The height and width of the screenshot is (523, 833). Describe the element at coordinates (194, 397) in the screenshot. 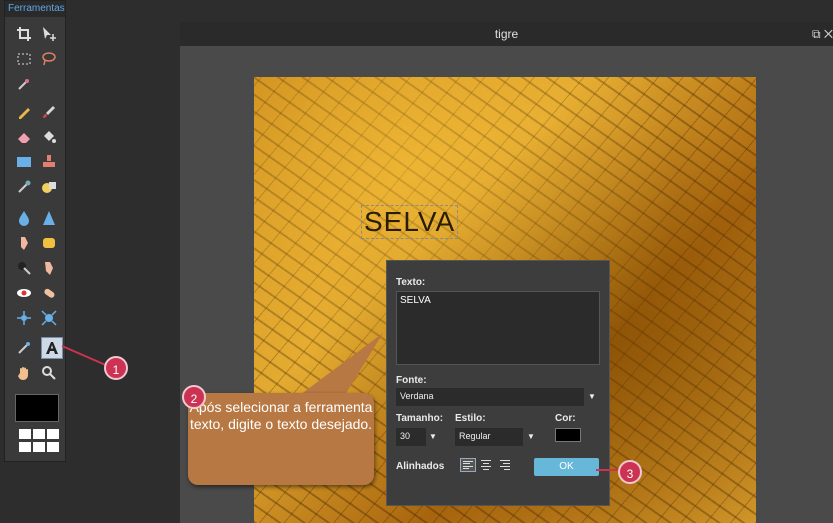

I see `step-badge-2: 2` at that location.